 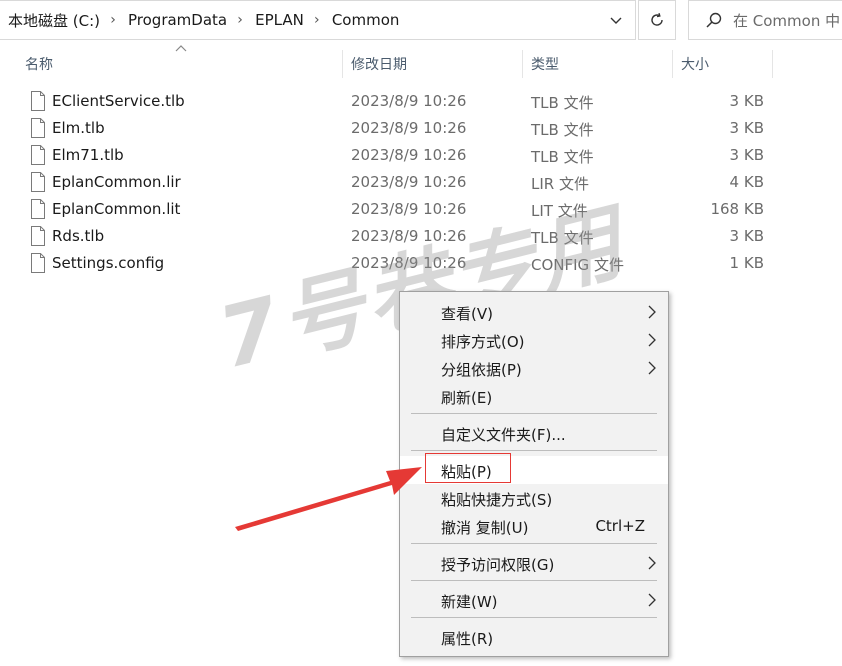 What do you see at coordinates (534, 526) in the screenshot?
I see `menu-item-undo-copy: 撤消 复制(U) Ctrl+Z` at bounding box center [534, 526].